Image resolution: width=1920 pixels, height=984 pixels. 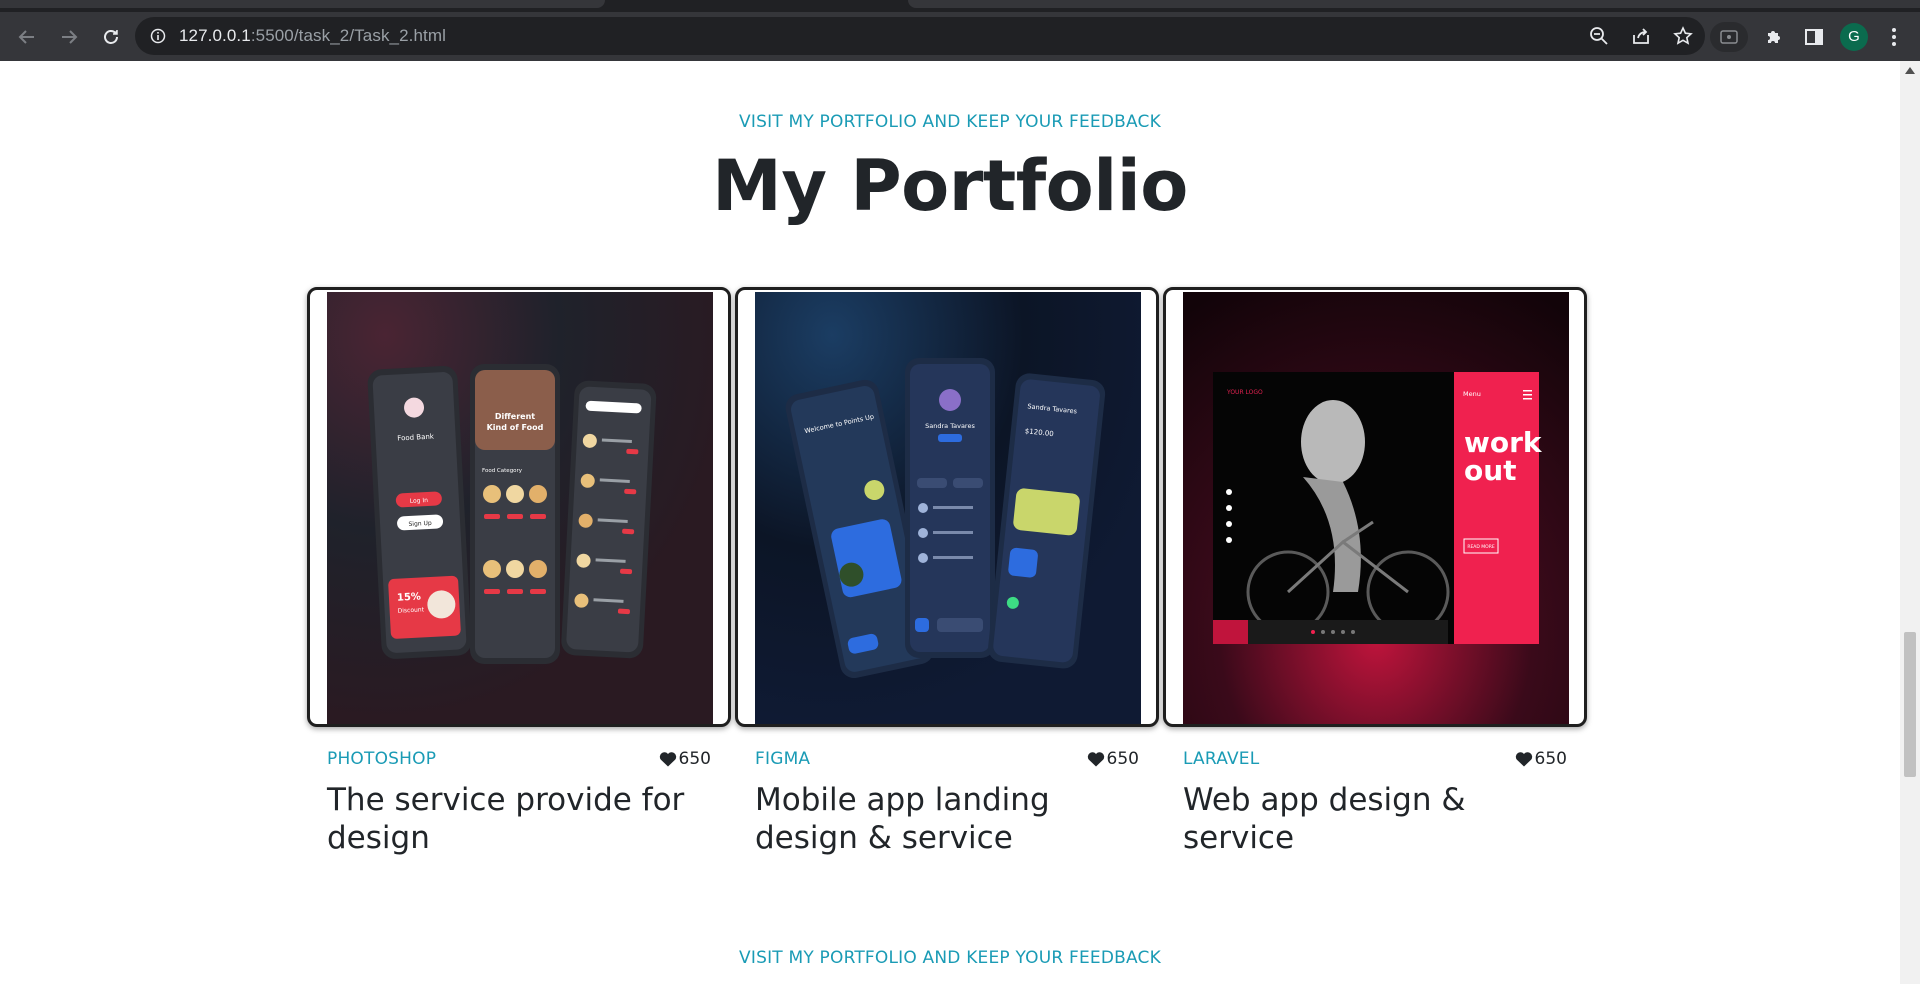 What do you see at coordinates (215, 35) in the screenshot?
I see `url-host: 127.0.0.1` at bounding box center [215, 35].